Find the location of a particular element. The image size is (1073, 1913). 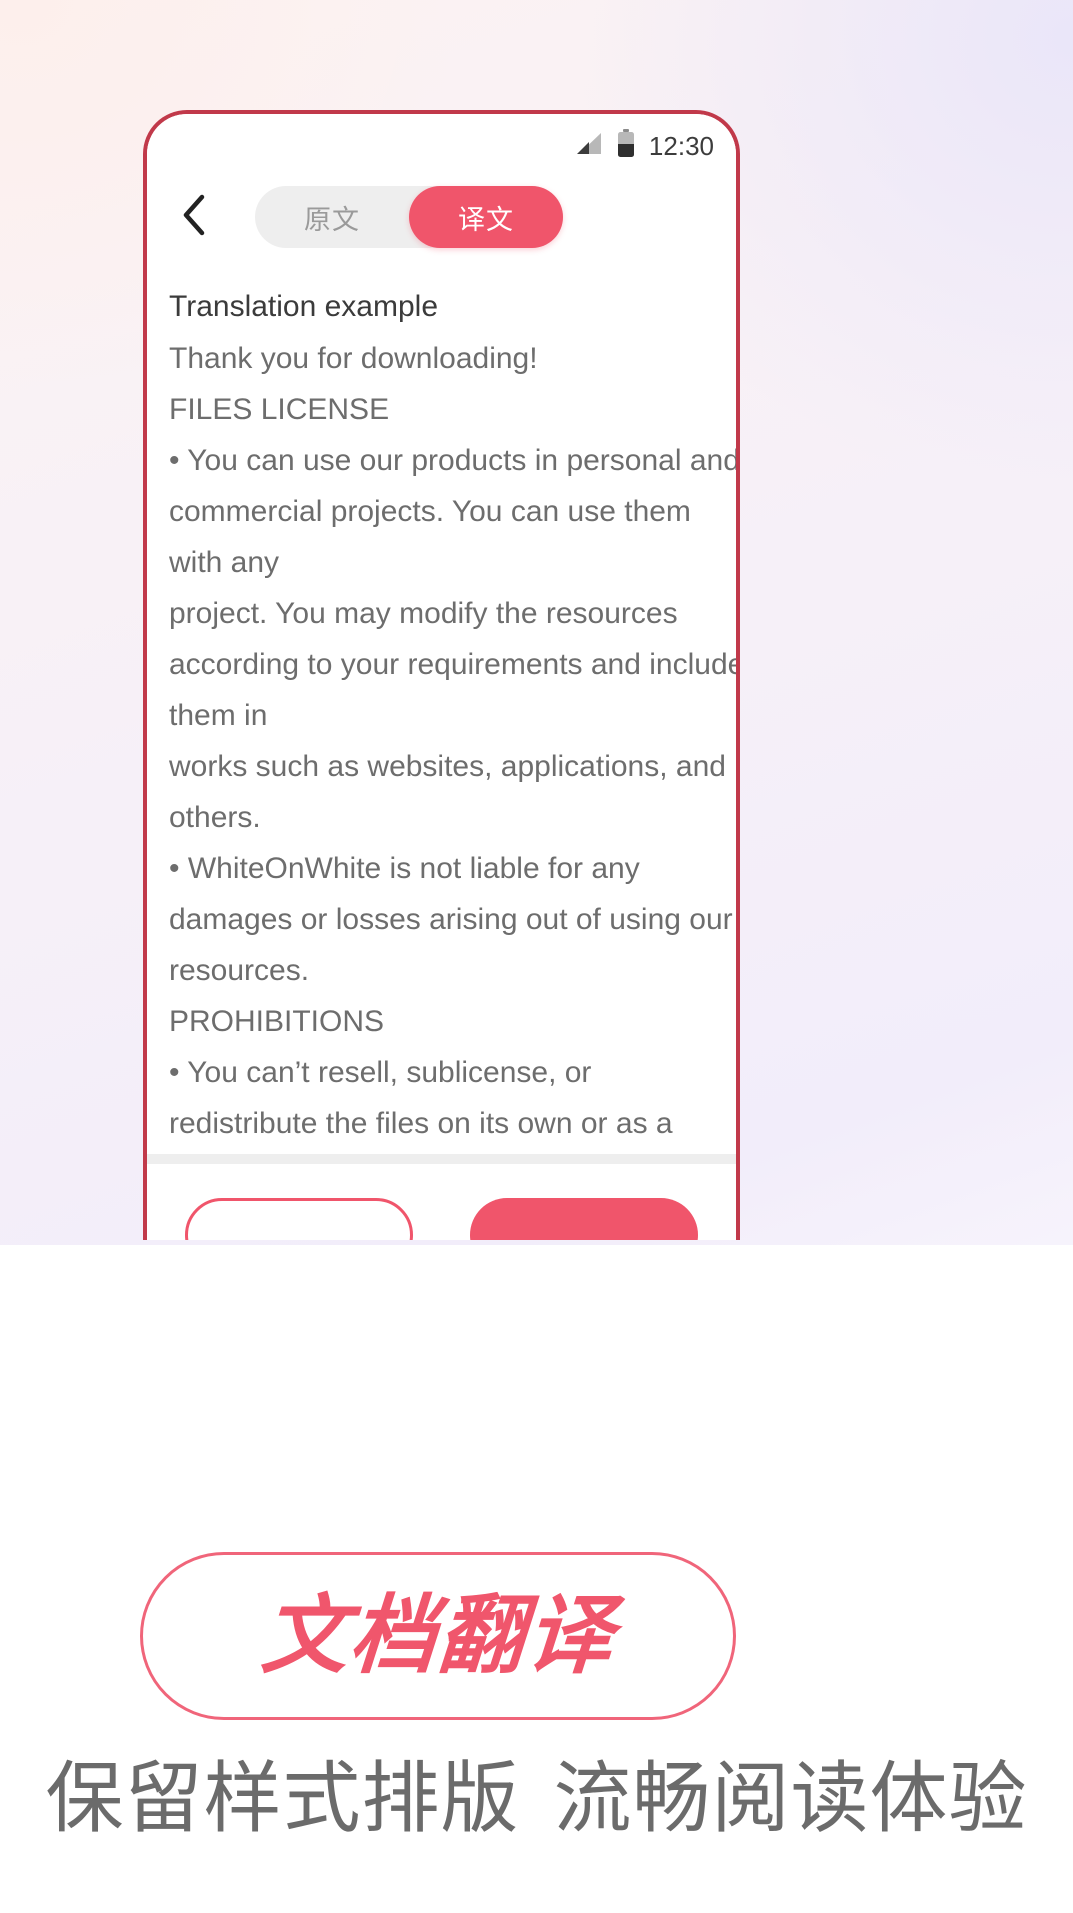

document-line: with any is located at coordinates (224, 562).